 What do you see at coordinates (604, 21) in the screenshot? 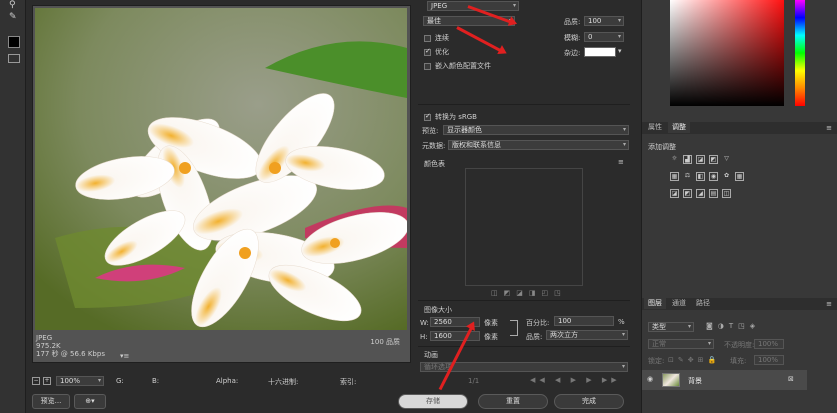
I see `quality-select: 100` at bounding box center [604, 21].